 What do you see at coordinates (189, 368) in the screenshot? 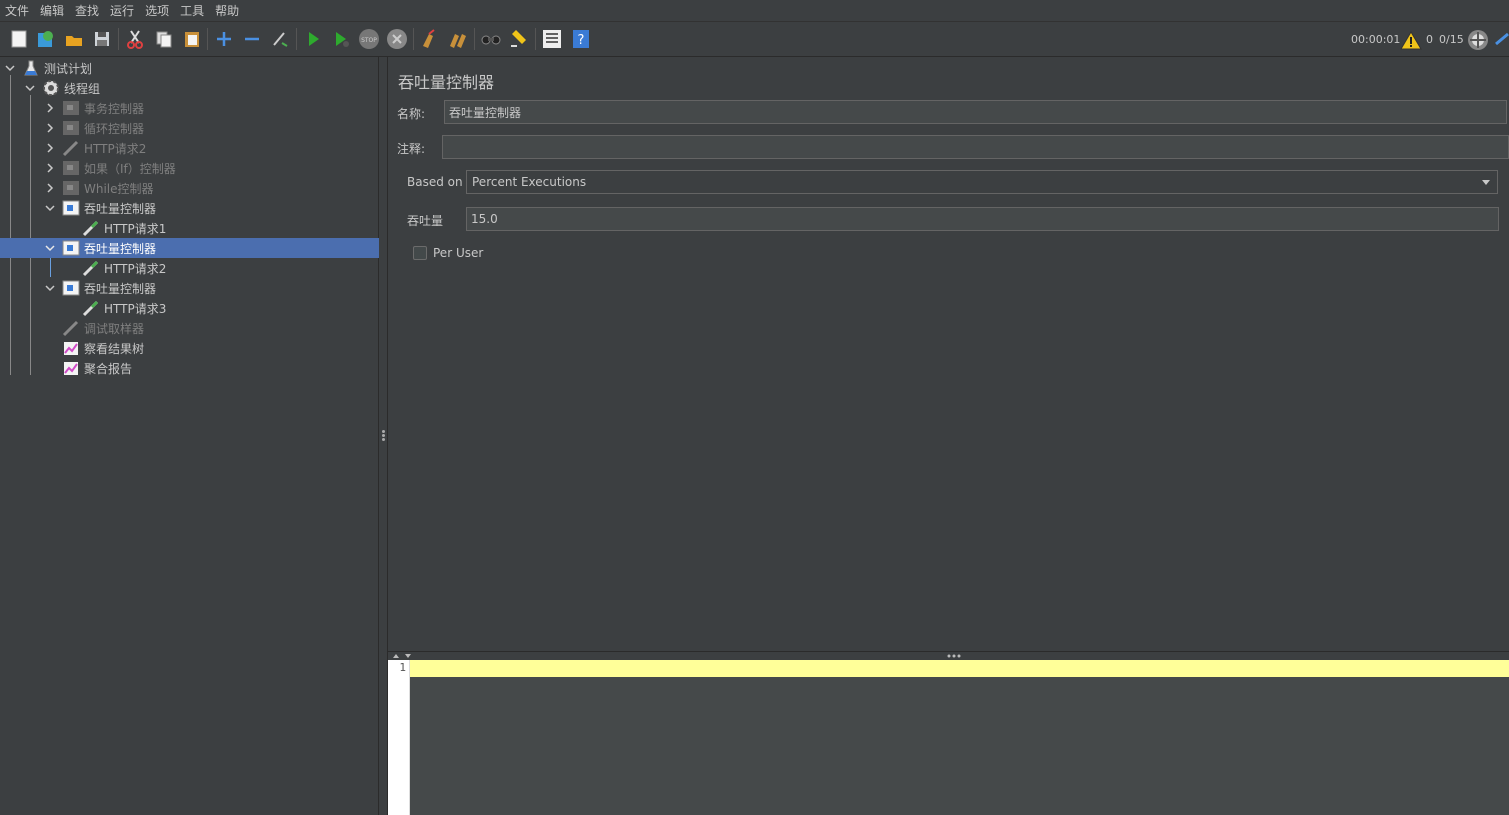
I see `tree-row-aggregate-report: 聚合报告` at bounding box center [189, 368].